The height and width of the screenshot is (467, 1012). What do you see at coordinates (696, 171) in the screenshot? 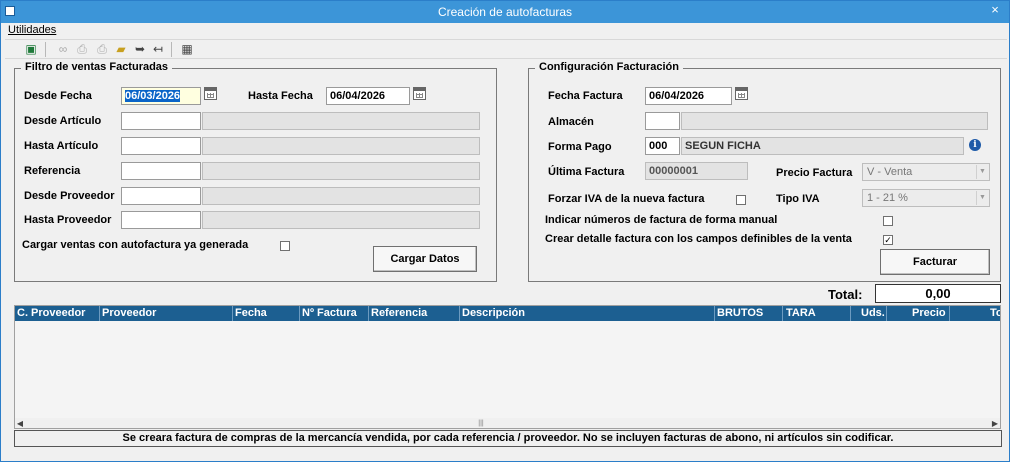
I see `ultima-factura-value: 00000001` at bounding box center [696, 171].